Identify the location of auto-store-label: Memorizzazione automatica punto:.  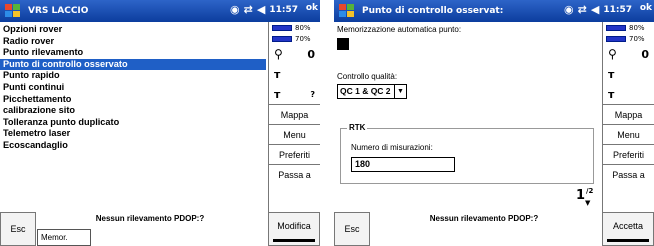
(399, 29).